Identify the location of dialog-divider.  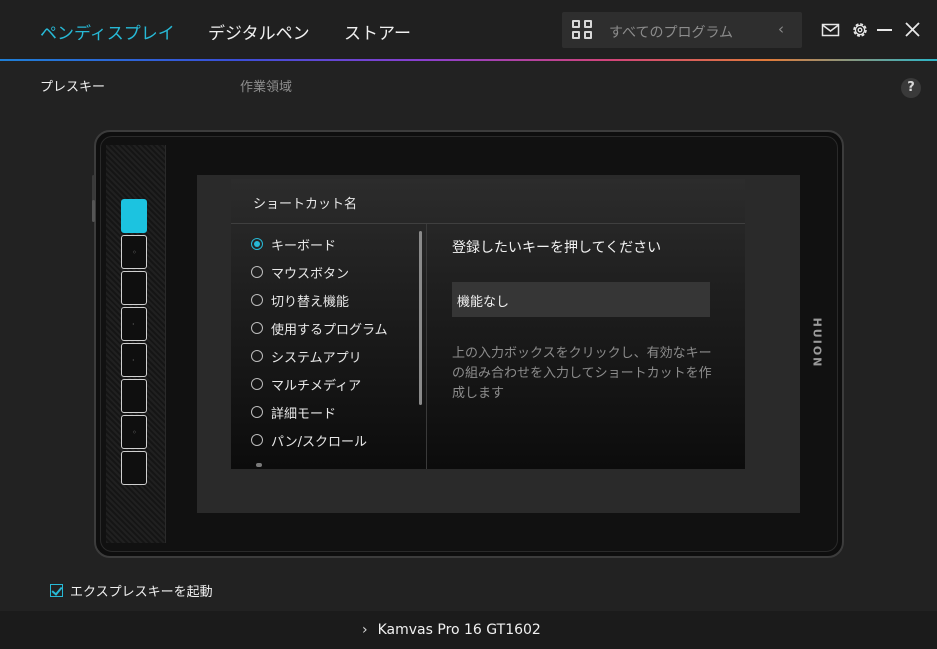
(488, 223).